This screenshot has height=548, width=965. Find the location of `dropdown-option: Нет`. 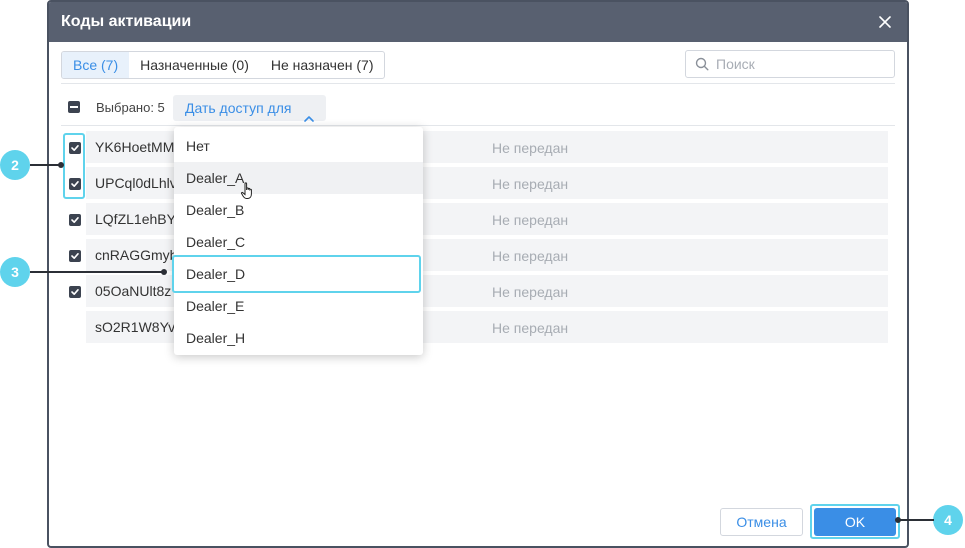

dropdown-option: Нет is located at coordinates (298, 146).